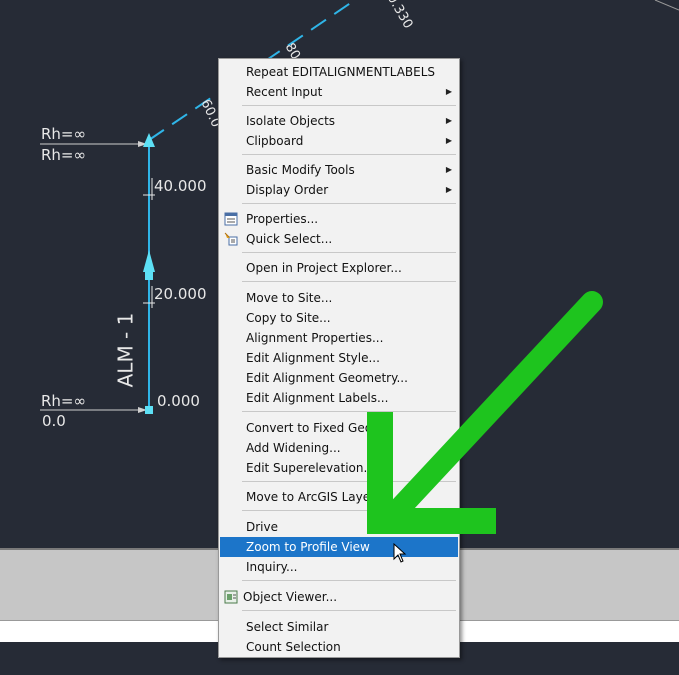  What do you see at coordinates (284, 92) in the screenshot?
I see `menu-item-label: Recent Input` at bounding box center [284, 92].